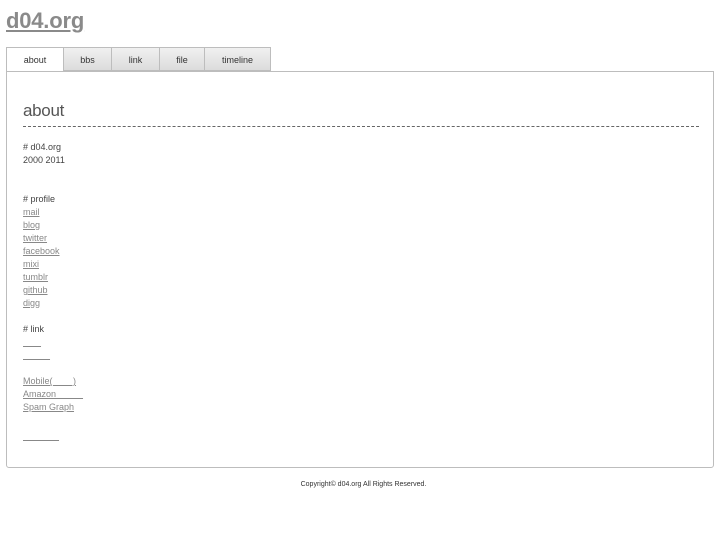 This screenshot has height=545, width=727. What do you see at coordinates (42, 147) in the screenshot?
I see `intro-title: # d04.org` at bounding box center [42, 147].